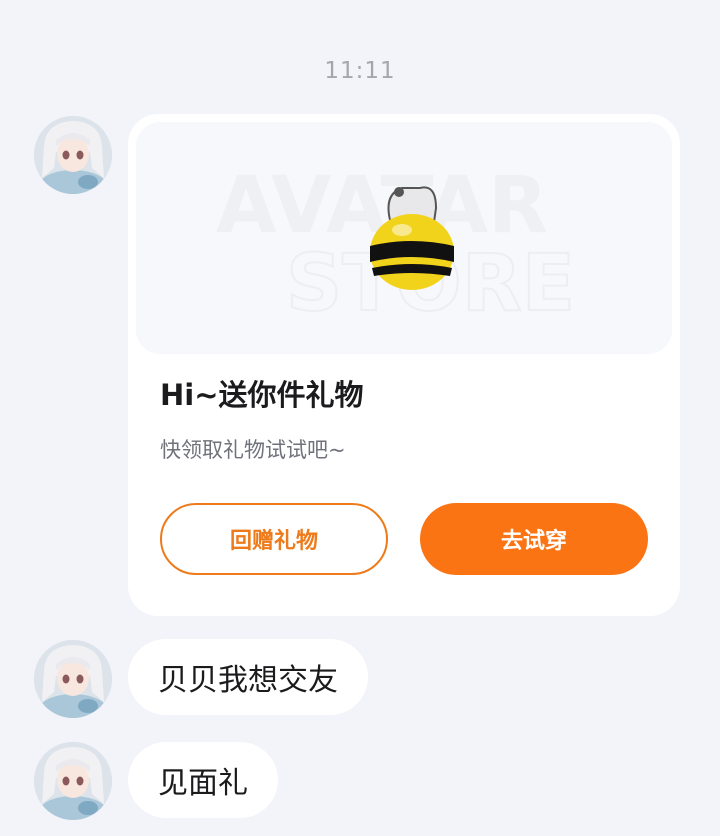 Image resolution: width=720 pixels, height=836 pixels. I want to click on message-bubble: 见面礼, so click(203, 780).